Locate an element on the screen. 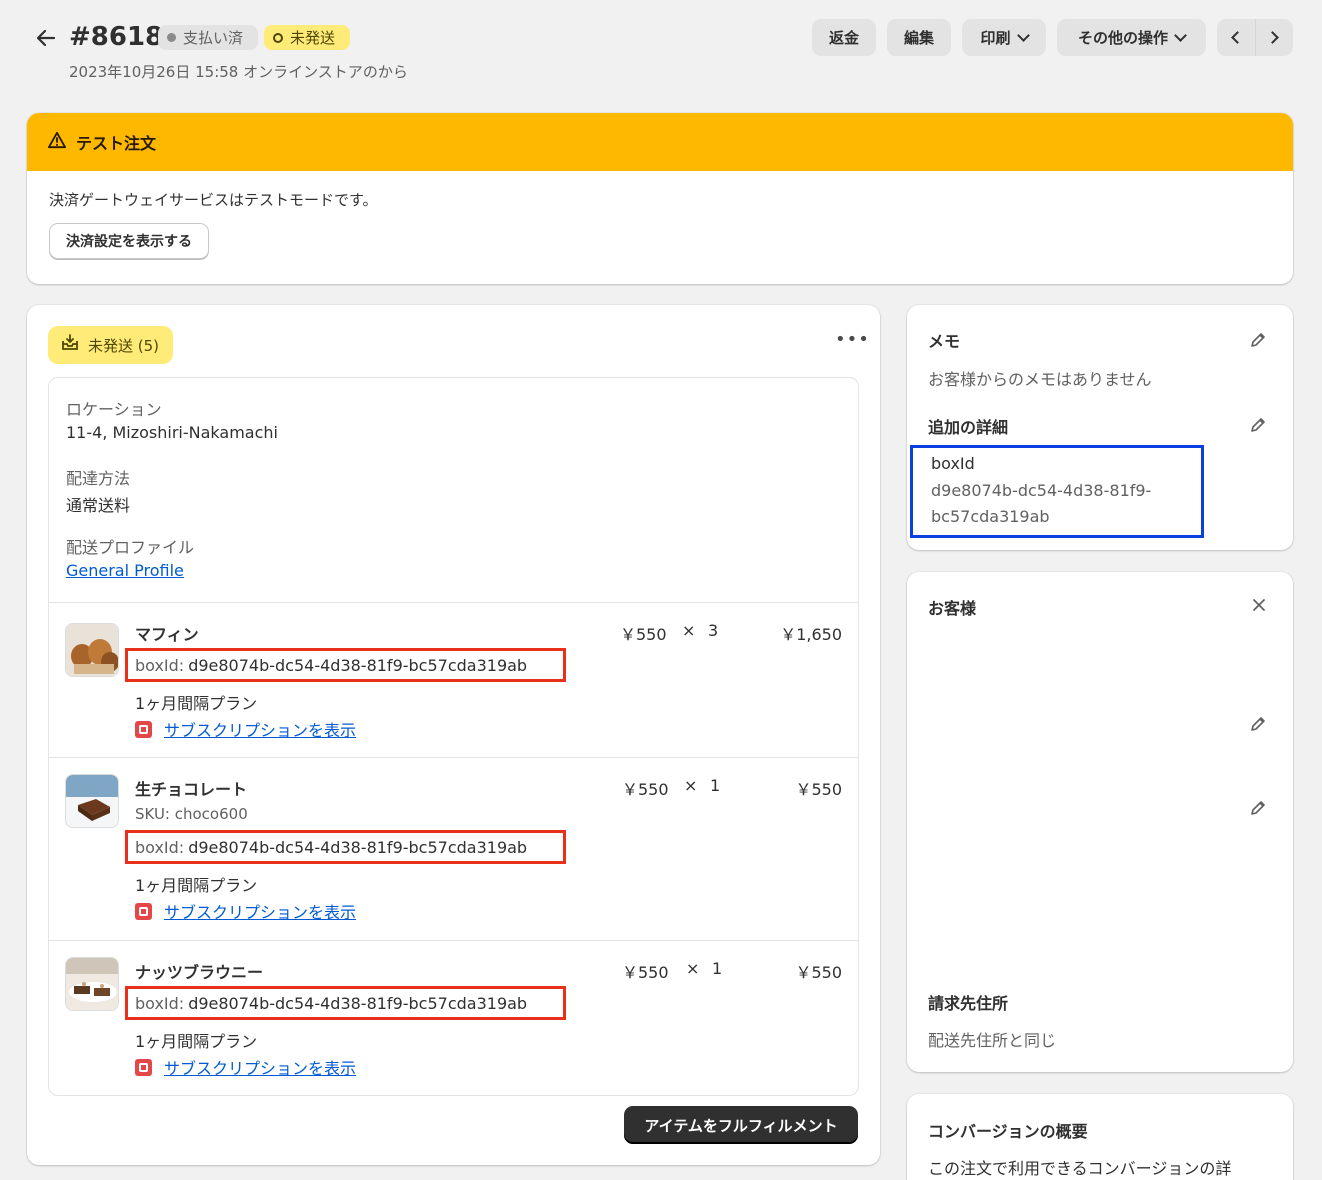  unfulfilled-pill-label: 未発送 (5) is located at coordinates (124, 345).